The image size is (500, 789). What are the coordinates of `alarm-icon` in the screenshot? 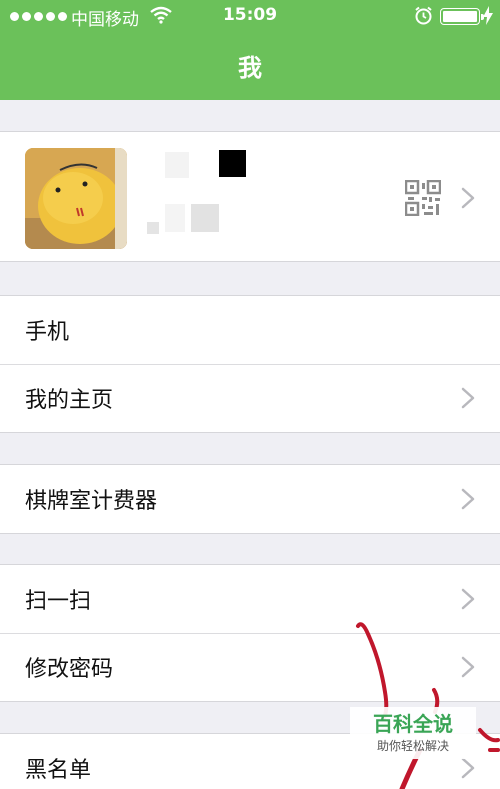 It's located at (423, 15).